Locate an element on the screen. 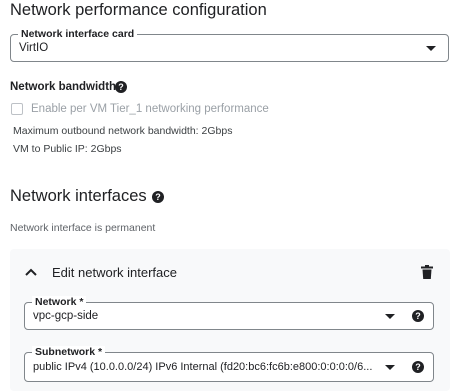 The width and height of the screenshot is (462, 391). subnetwork-select-label: Subnetwork * is located at coordinates (69, 352).